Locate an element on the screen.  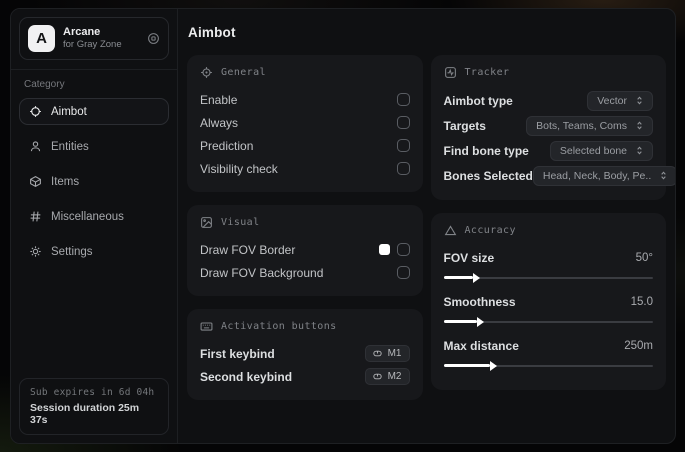
activation-card-header: Activation buttons is located at coordinates (305, 326).